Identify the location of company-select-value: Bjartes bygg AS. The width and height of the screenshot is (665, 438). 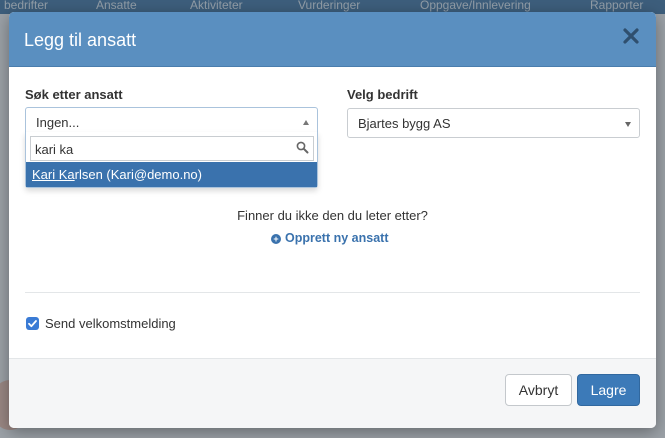
(404, 123).